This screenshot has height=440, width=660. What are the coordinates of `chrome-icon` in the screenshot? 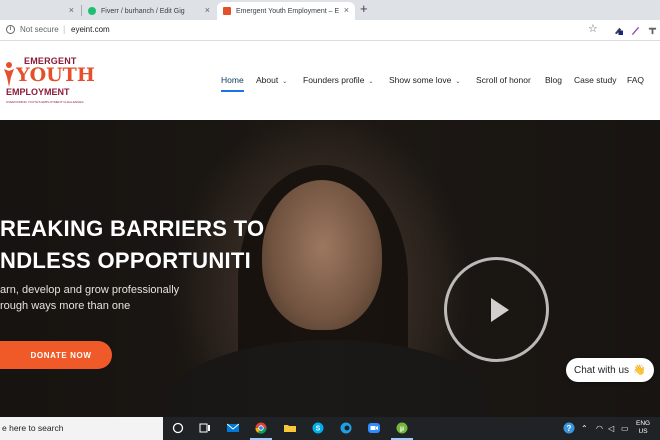 It's located at (261, 428).